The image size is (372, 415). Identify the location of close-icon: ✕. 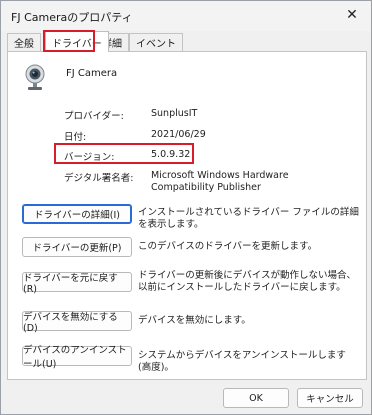
(352, 15).